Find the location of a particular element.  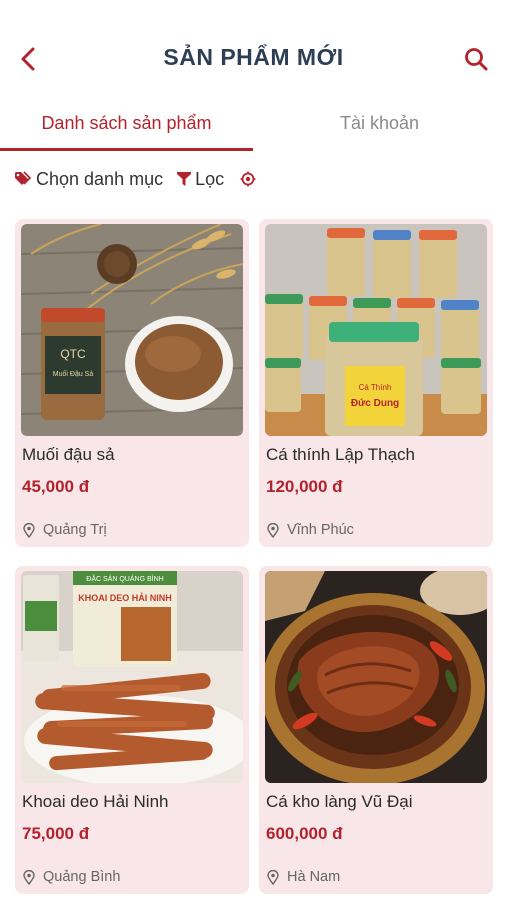

product-image: QTC Muối Đậu Sả is located at coordinates (132, 330).